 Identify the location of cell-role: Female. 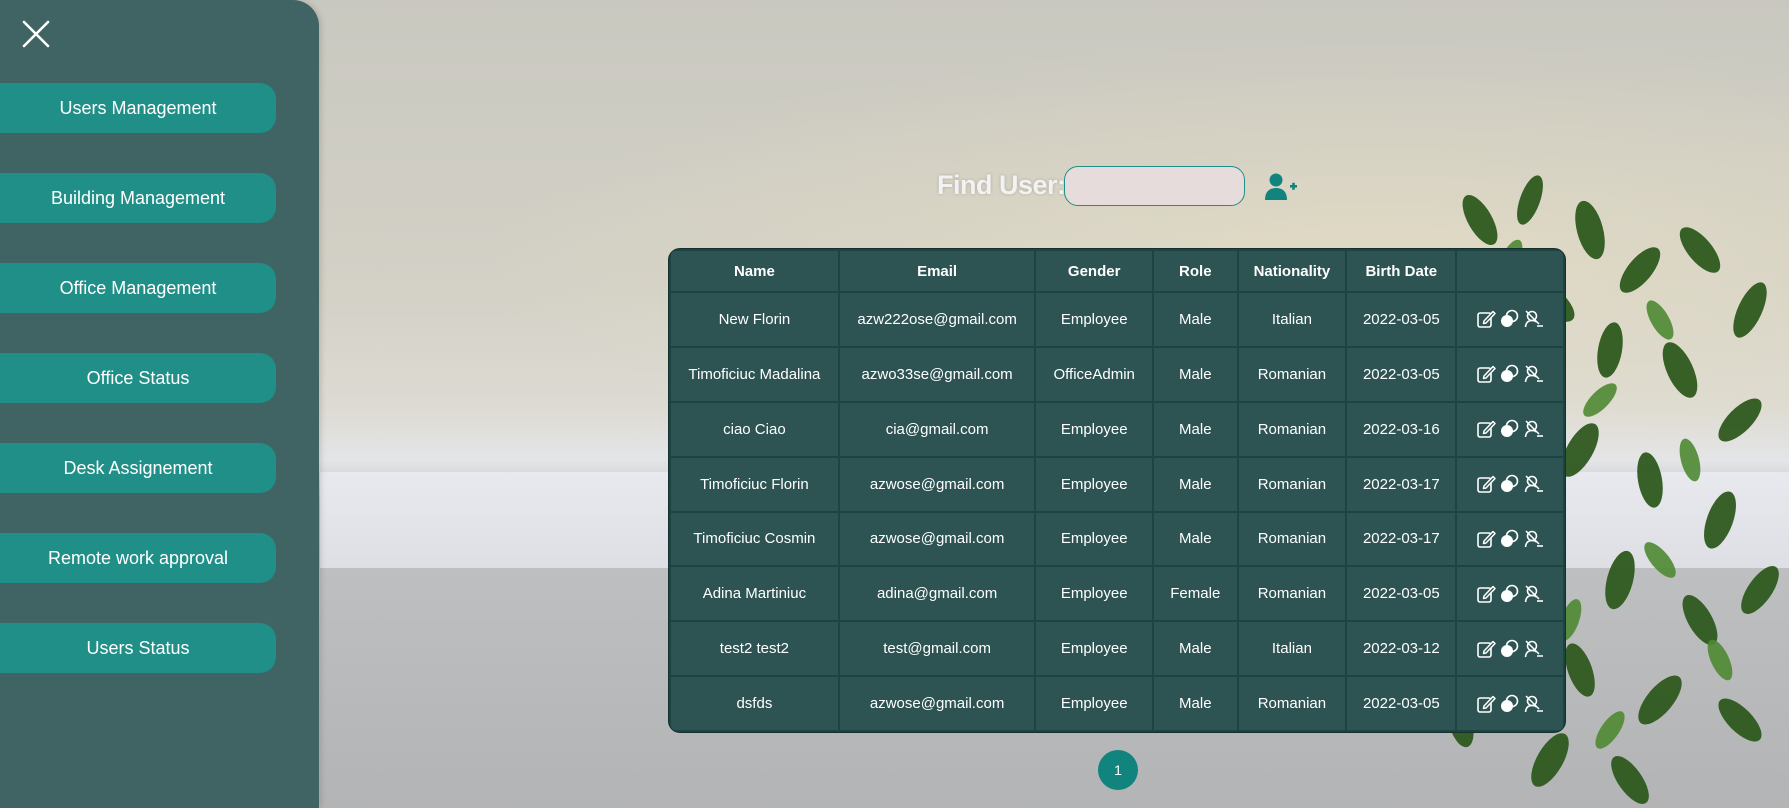
(1195, 594).